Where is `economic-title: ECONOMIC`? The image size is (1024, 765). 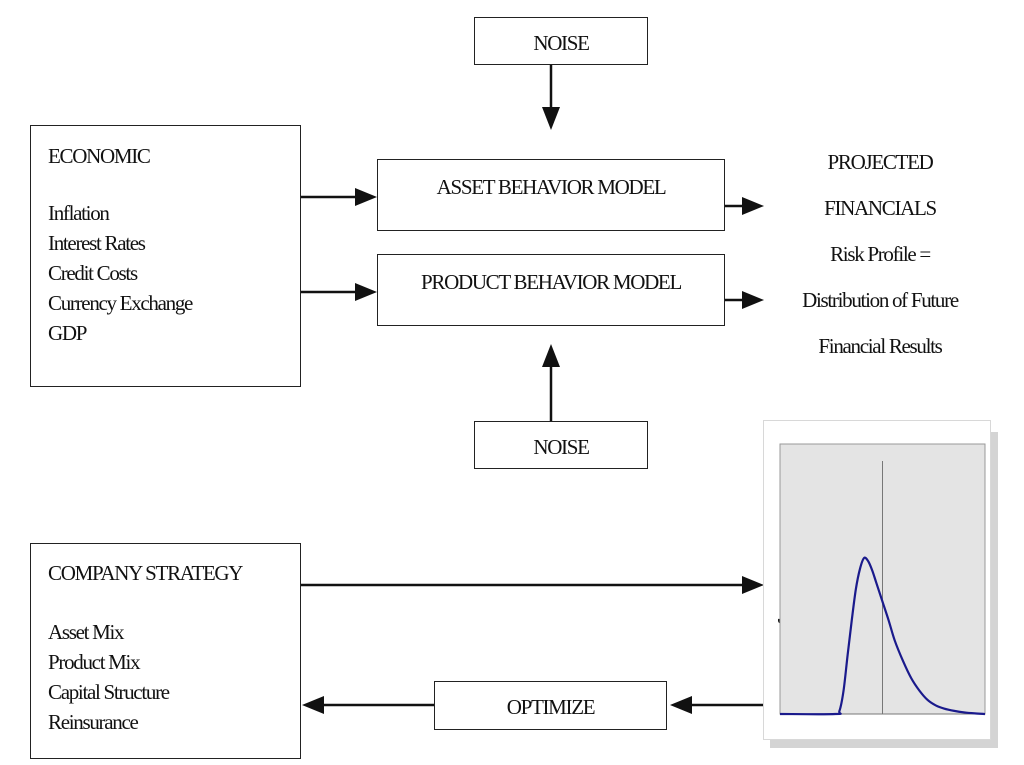 economic-title: ECONOMIC is located at coordinates (99, 156).